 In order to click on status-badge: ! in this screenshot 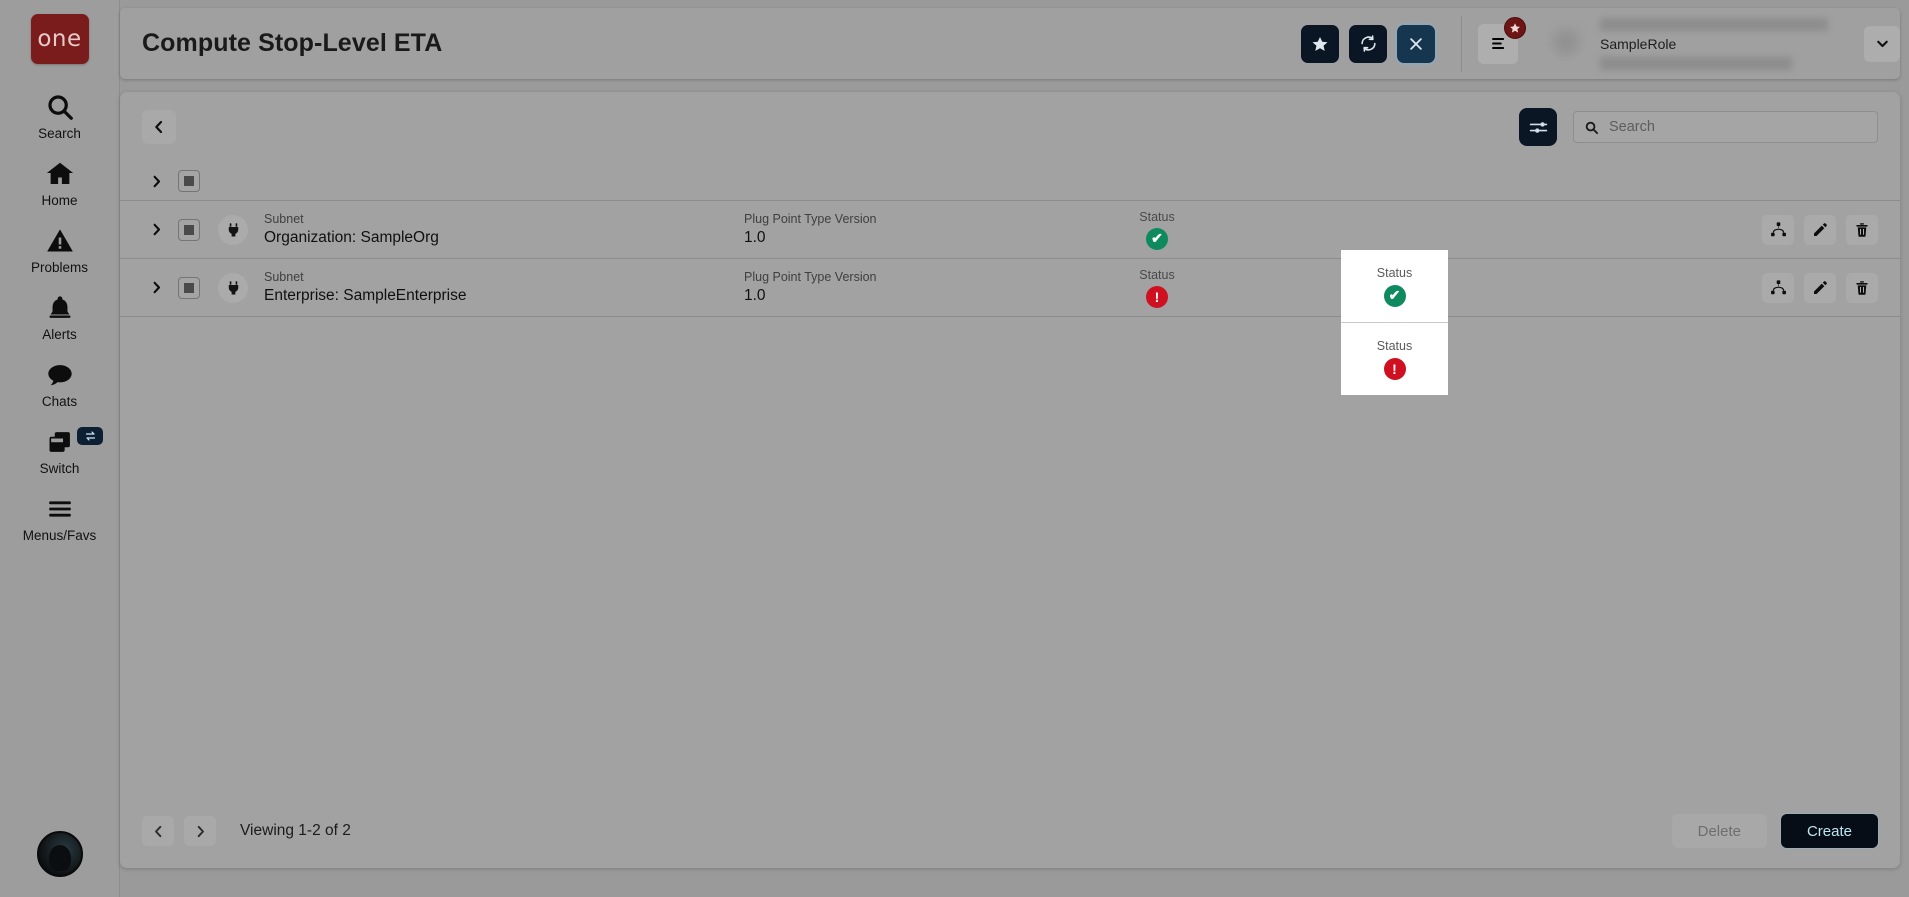, I will do `click(1157, 296)`.